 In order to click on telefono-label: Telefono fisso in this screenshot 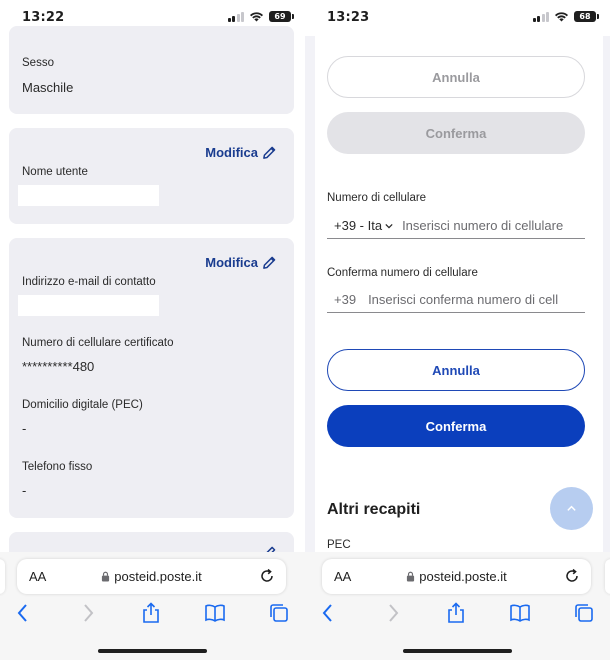, I will do `click(57, 467)`.